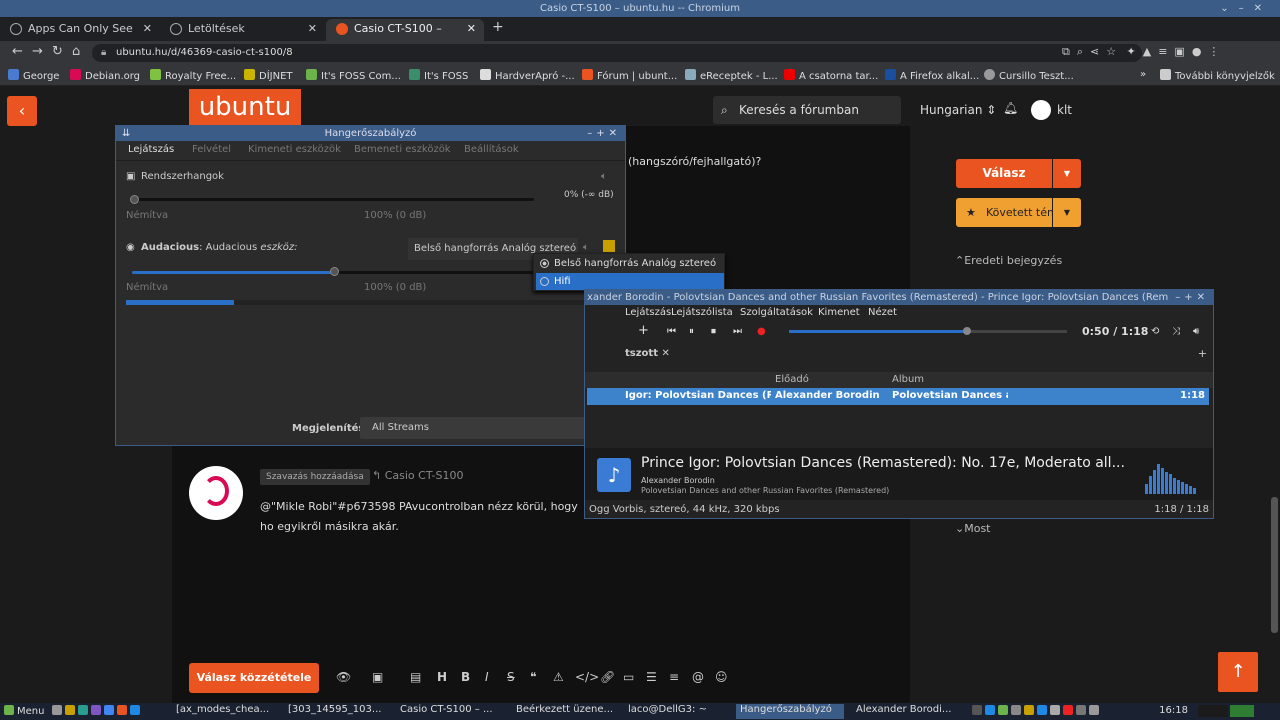 This screenshot has width=1280, height=720. I want to click on menu-playlist: Lejátszólista, so click(702, 312).